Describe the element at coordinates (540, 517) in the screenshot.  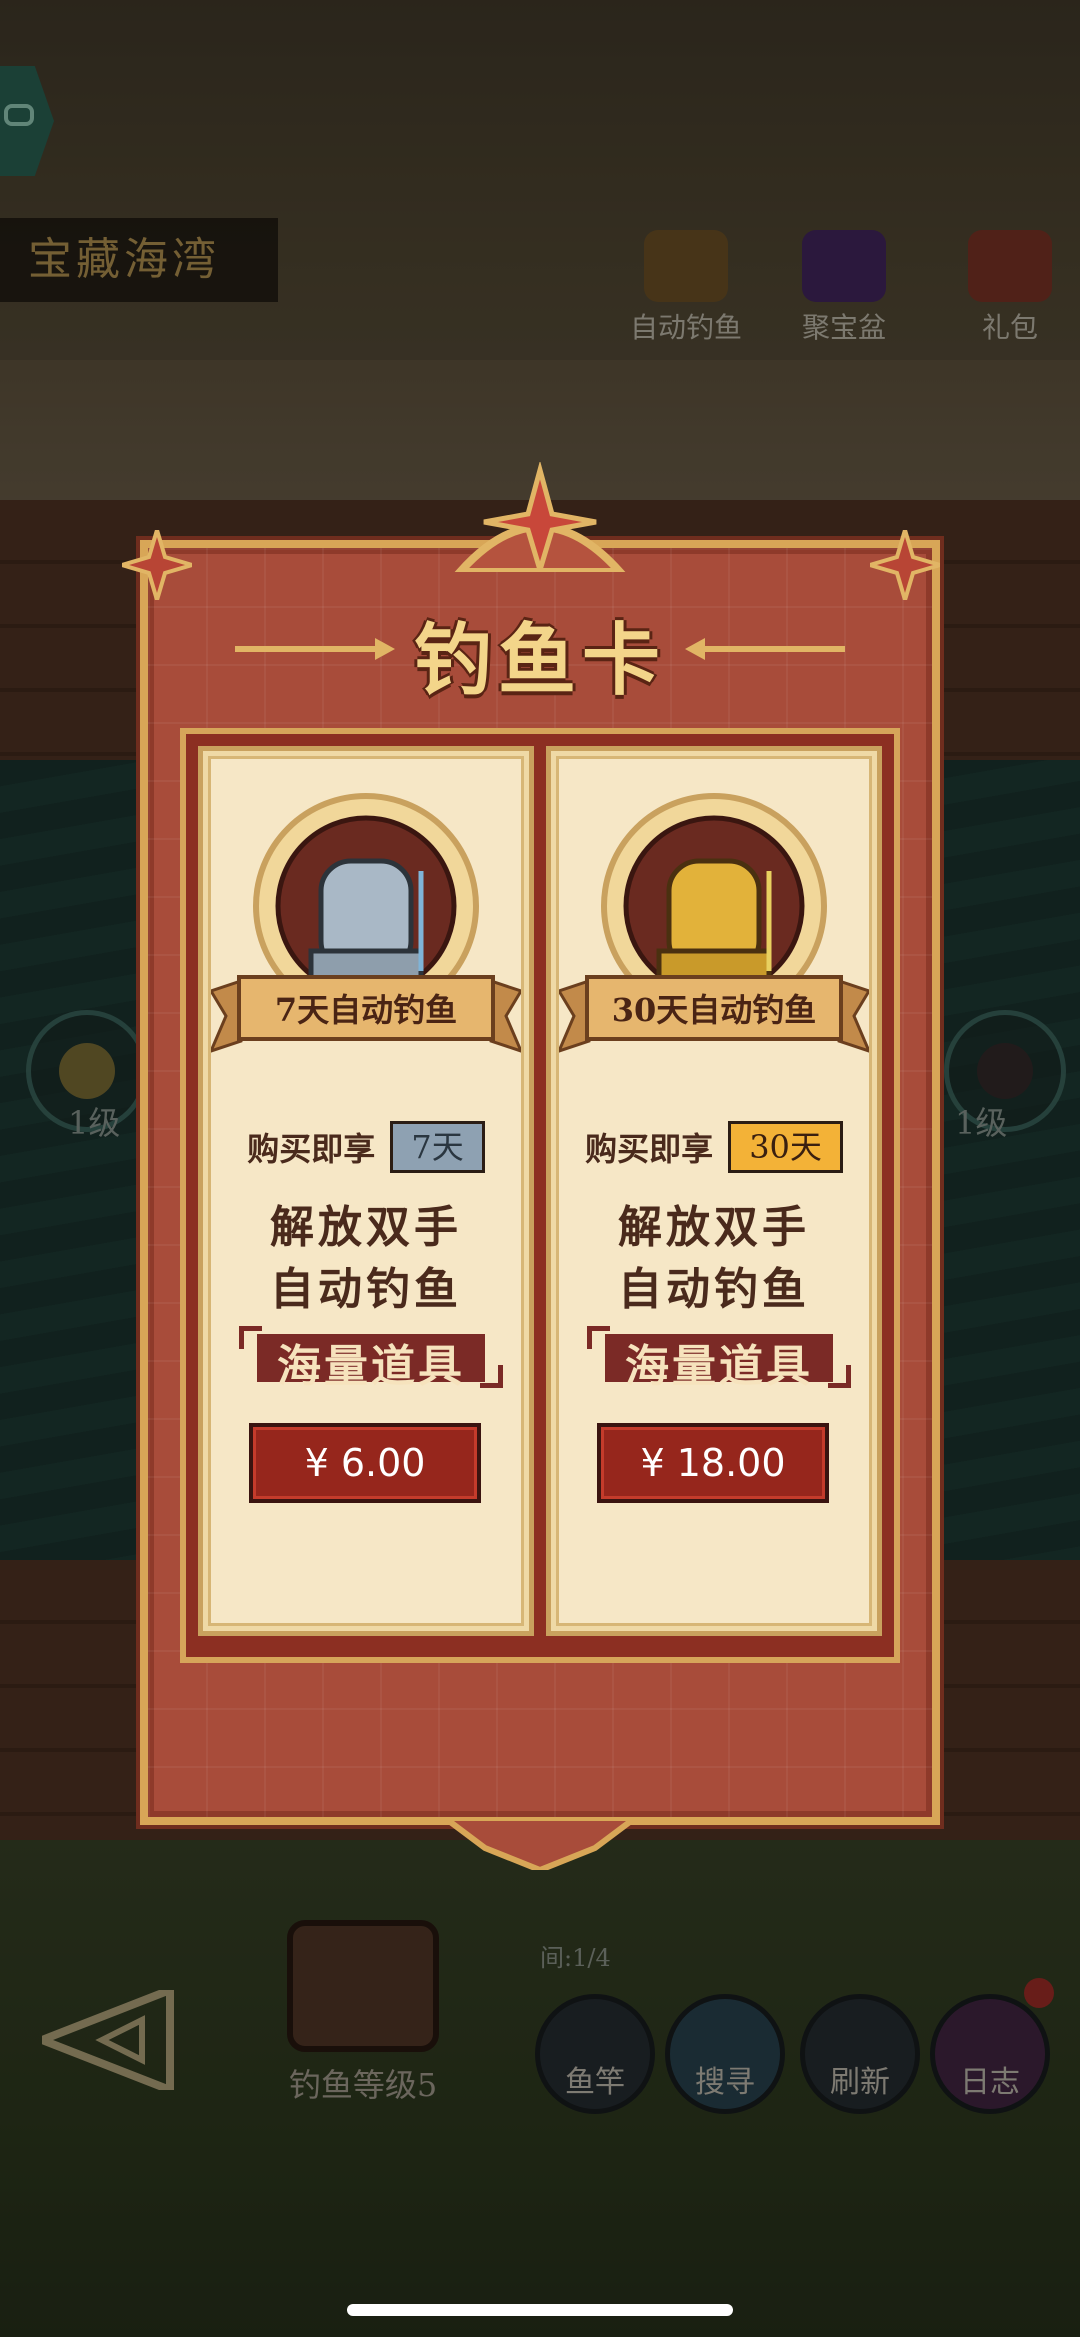
I see `crest-star-icon` at that location.